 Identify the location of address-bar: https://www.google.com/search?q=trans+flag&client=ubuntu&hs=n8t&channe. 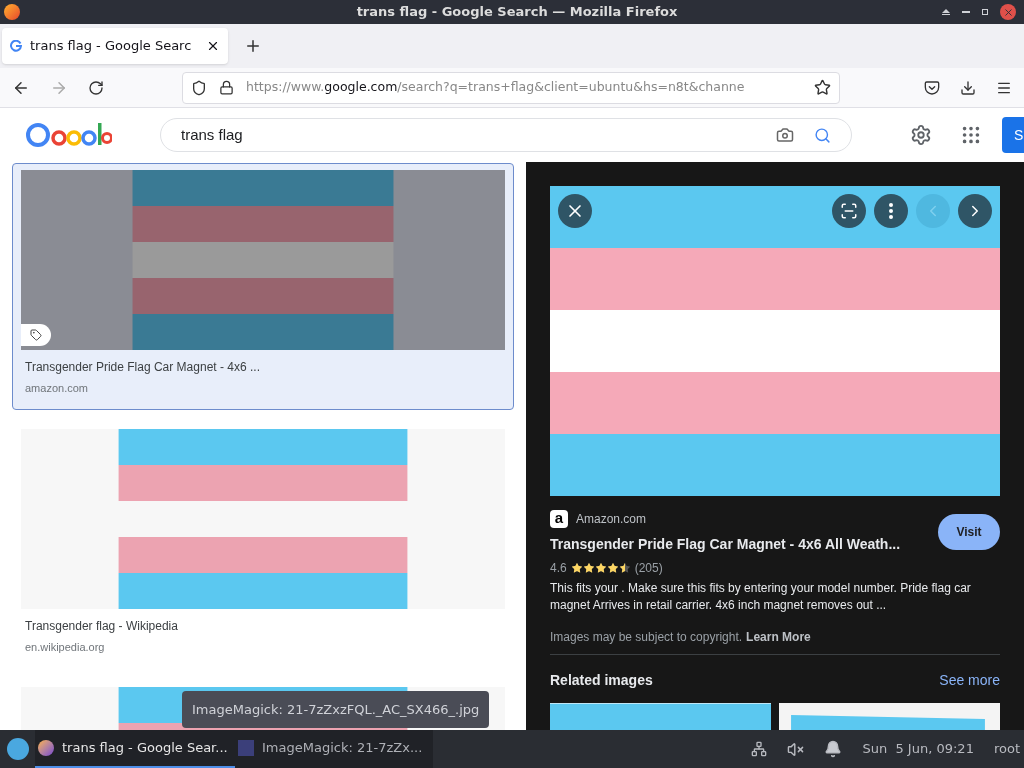
(511, 87).